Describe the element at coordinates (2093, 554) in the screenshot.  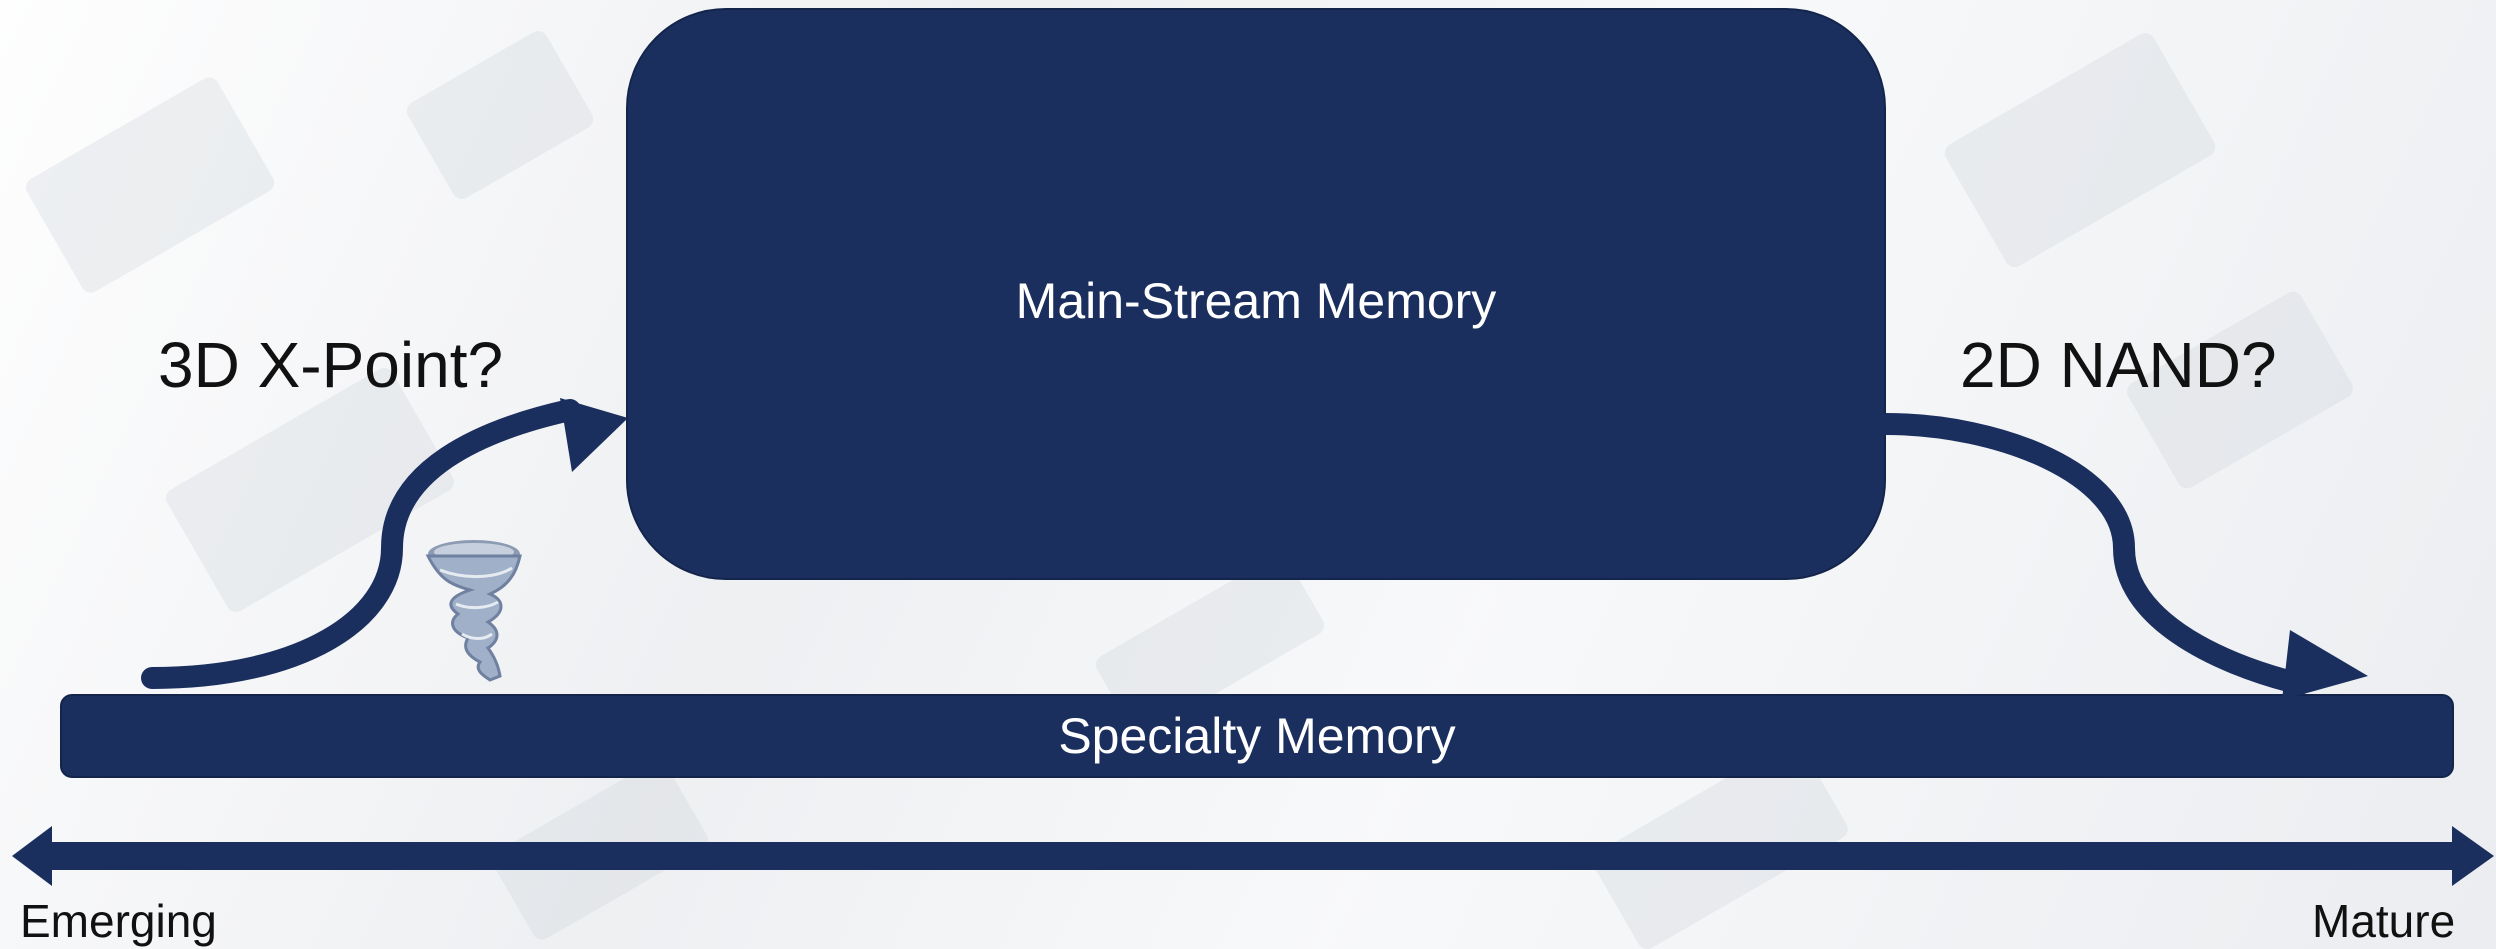
I see `descending-arrow-curve` at that location.